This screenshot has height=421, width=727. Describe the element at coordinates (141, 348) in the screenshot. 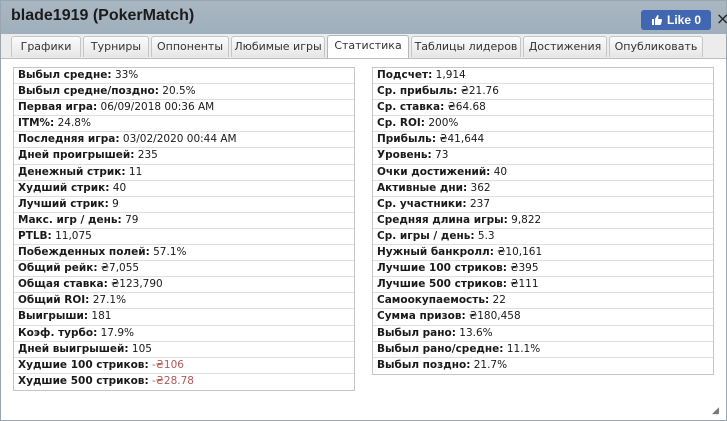

I see `stat-value: 105` at that location.